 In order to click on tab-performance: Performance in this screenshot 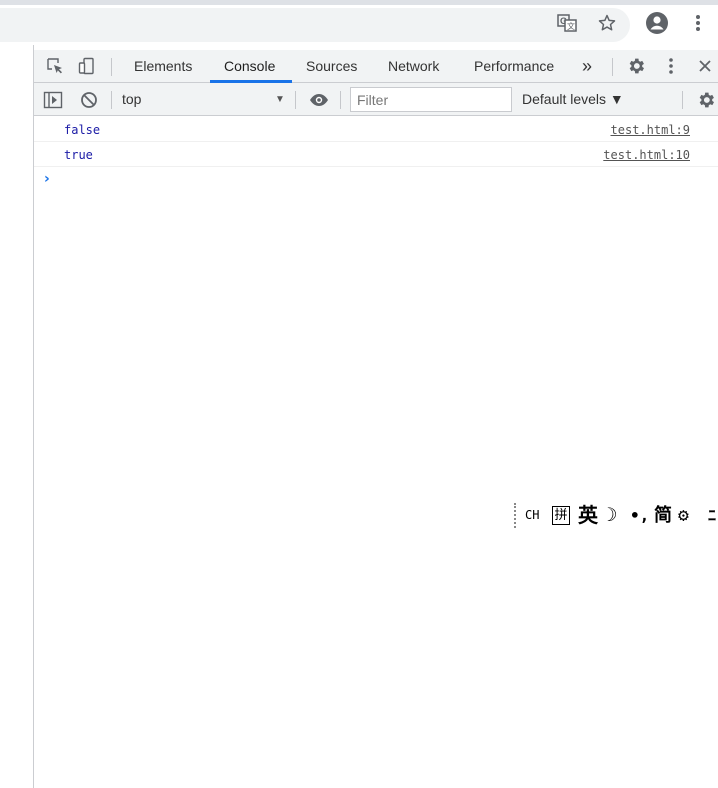, I will do `click(514, 66)`.